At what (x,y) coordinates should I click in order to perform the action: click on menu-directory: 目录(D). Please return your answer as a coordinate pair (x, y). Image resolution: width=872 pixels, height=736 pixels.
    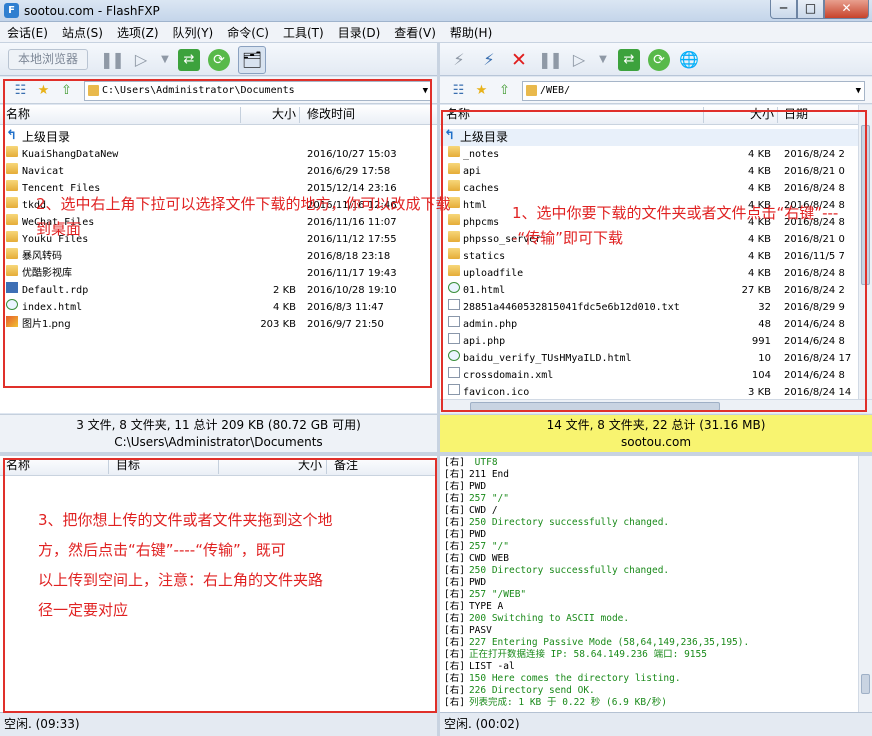
    Looking at the image, I should click on (359, 32).